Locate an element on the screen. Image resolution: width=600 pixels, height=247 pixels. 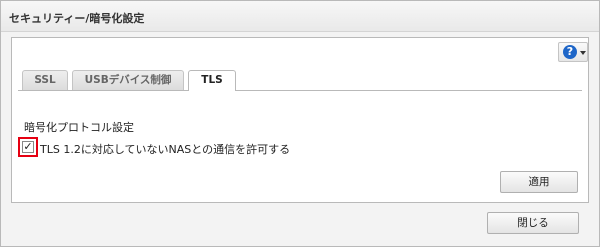
tab-usb-device-control: USBデバイス制御 is located at coordinates (128, 80).